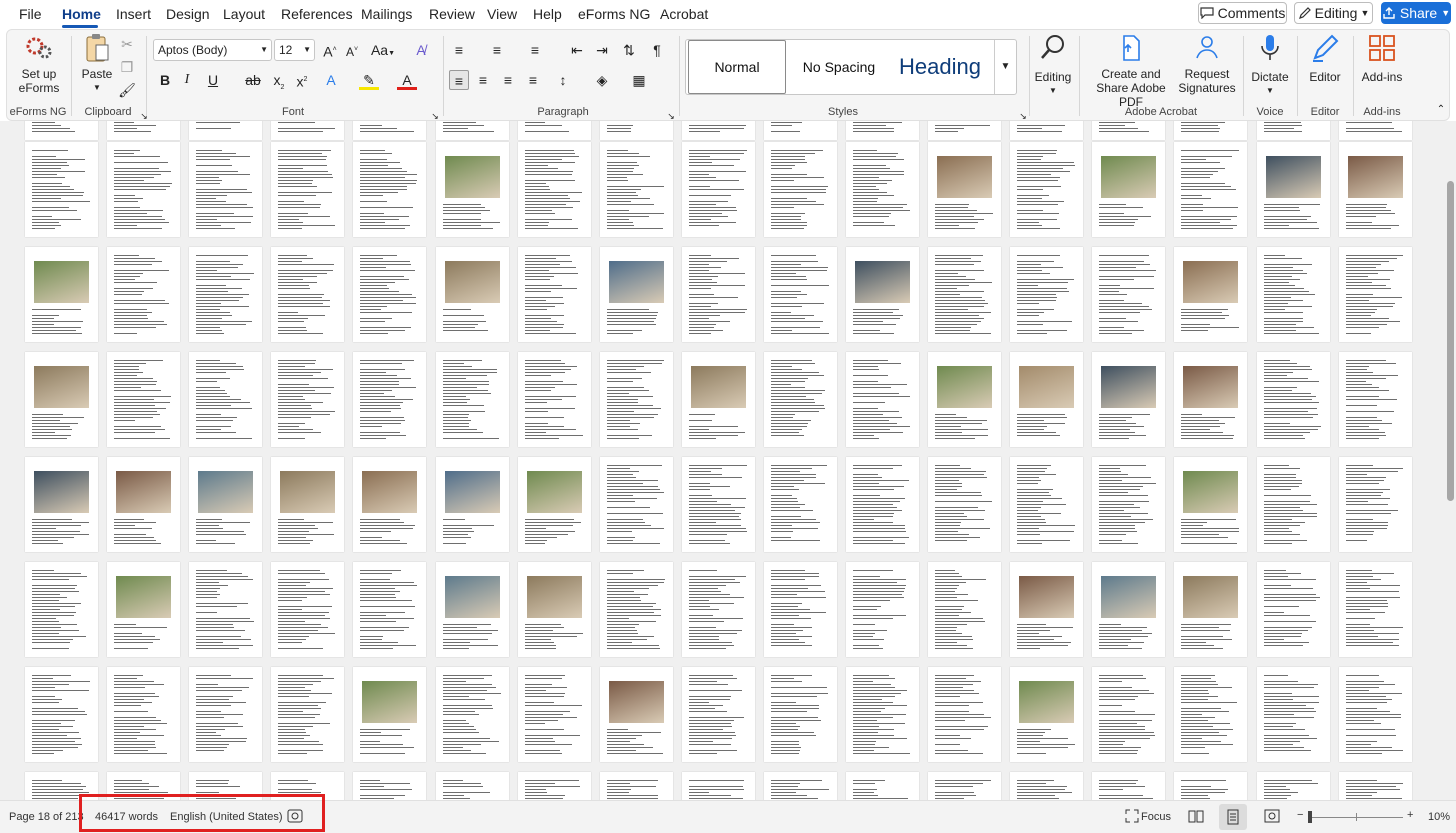 The width and height of the screenshot is (1456, 833). Describe the element at coordinates (940, 67) in the screenshot. I see `style-heading: Heading` at that location.